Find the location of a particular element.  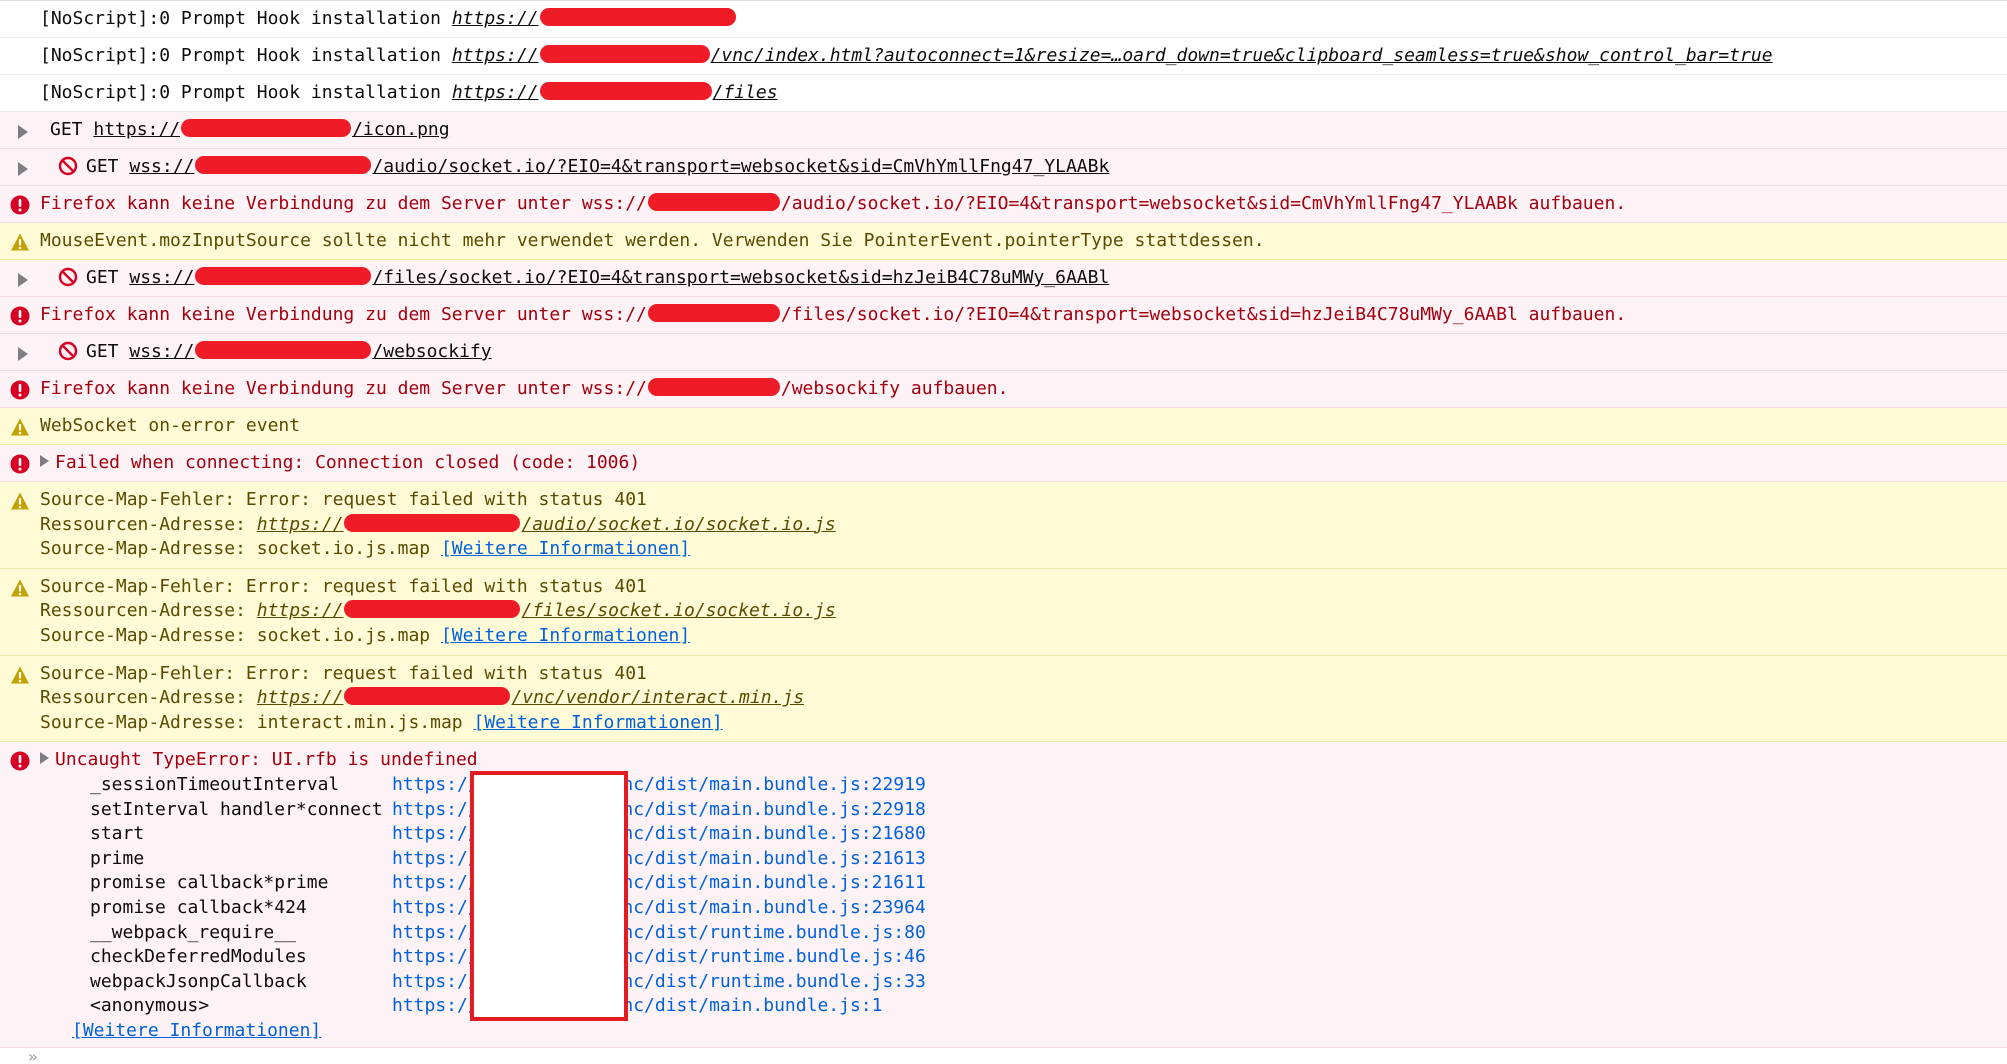

request-url: https:// /icon.png is located at coordinates (271, 129).